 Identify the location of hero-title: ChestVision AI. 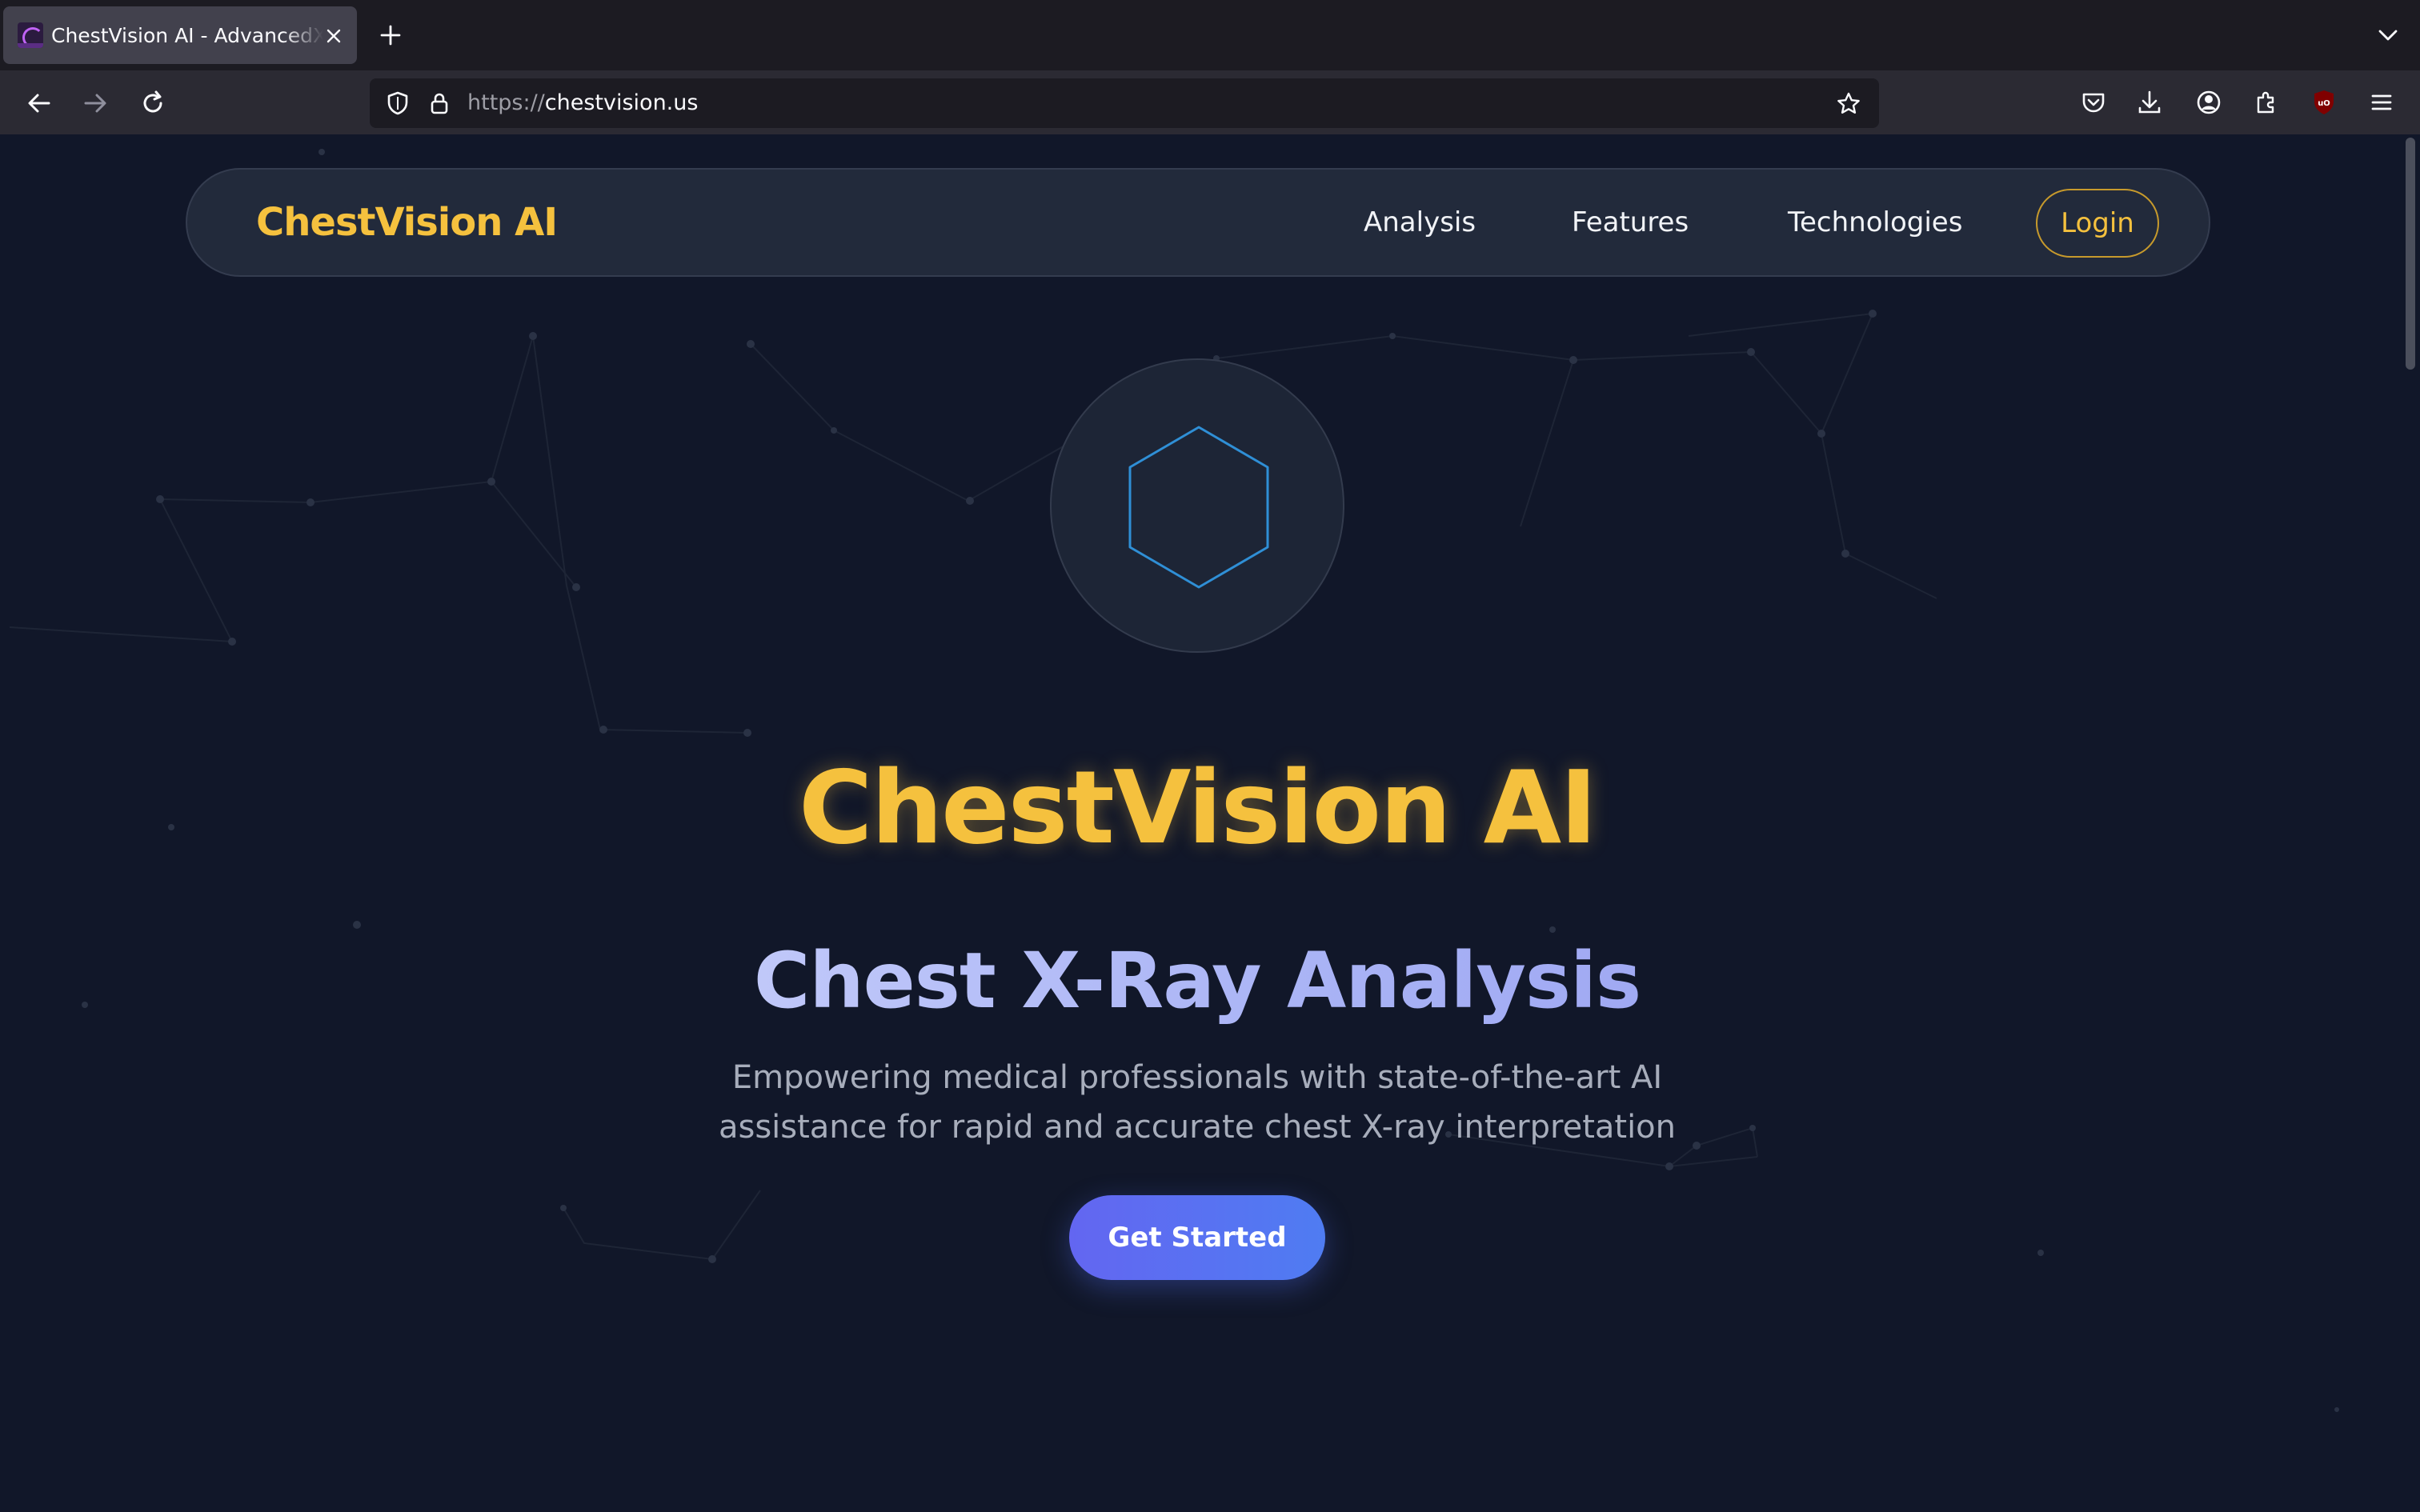
(1197, 807).